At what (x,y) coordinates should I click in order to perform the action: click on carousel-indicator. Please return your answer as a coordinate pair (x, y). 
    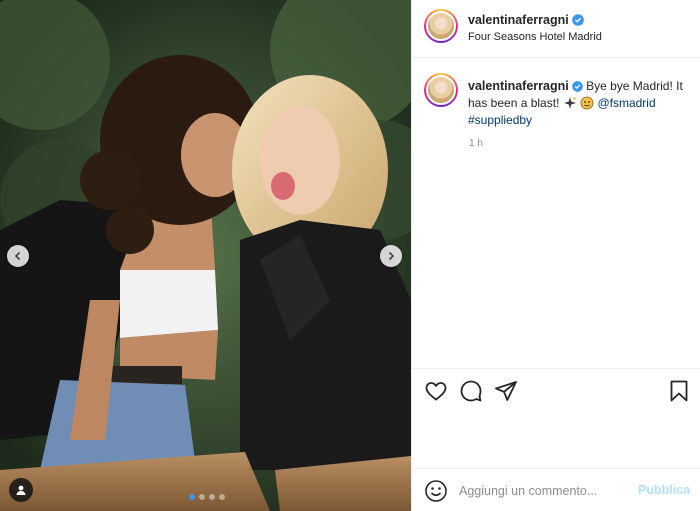
    Looking at the image, I should click on (207, 497).